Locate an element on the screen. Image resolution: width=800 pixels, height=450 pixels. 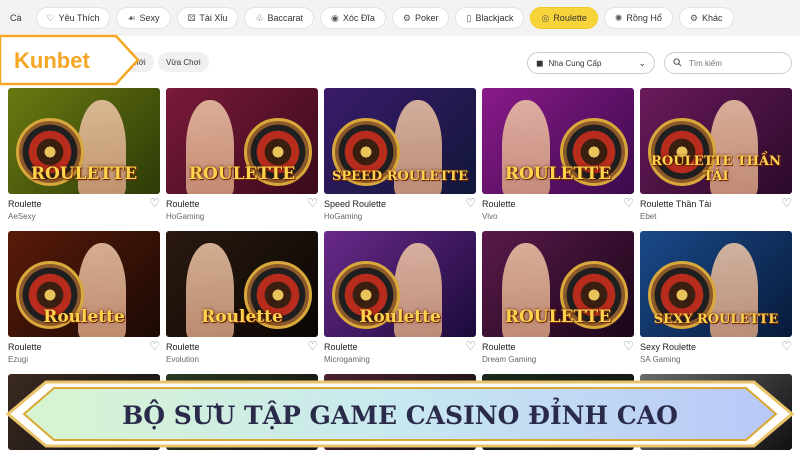
category-label: Khác is located at coordinates (712, 18).